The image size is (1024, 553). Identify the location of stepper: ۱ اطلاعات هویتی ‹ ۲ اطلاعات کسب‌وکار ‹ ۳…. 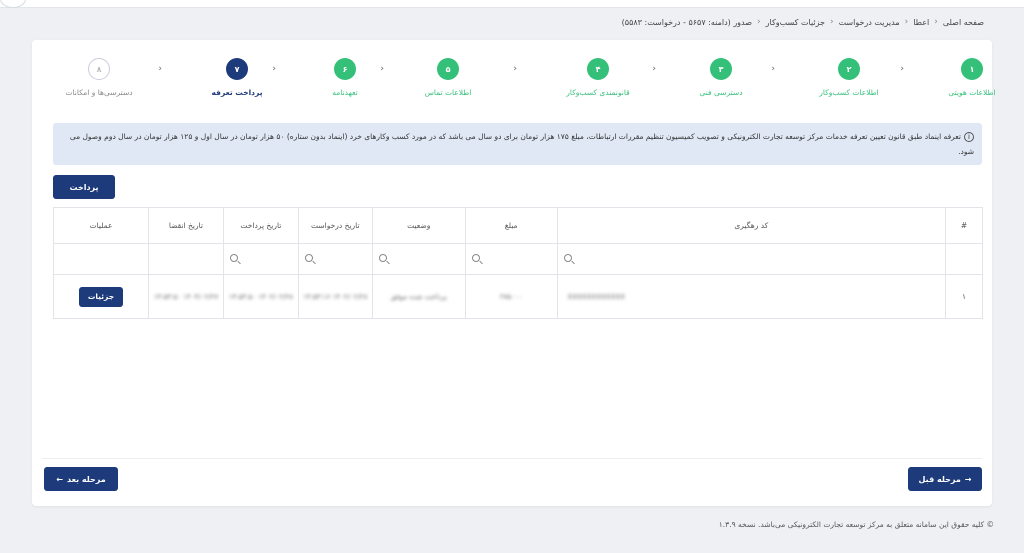
(519, 78).